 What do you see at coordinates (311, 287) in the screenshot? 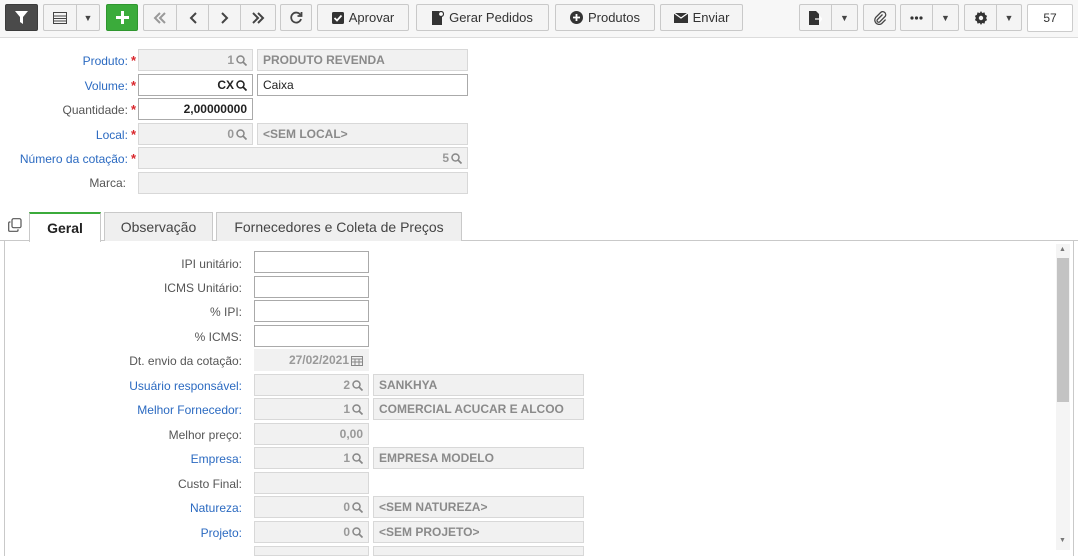
I see `icms-unitario-field` at bounding box center [311, 287].